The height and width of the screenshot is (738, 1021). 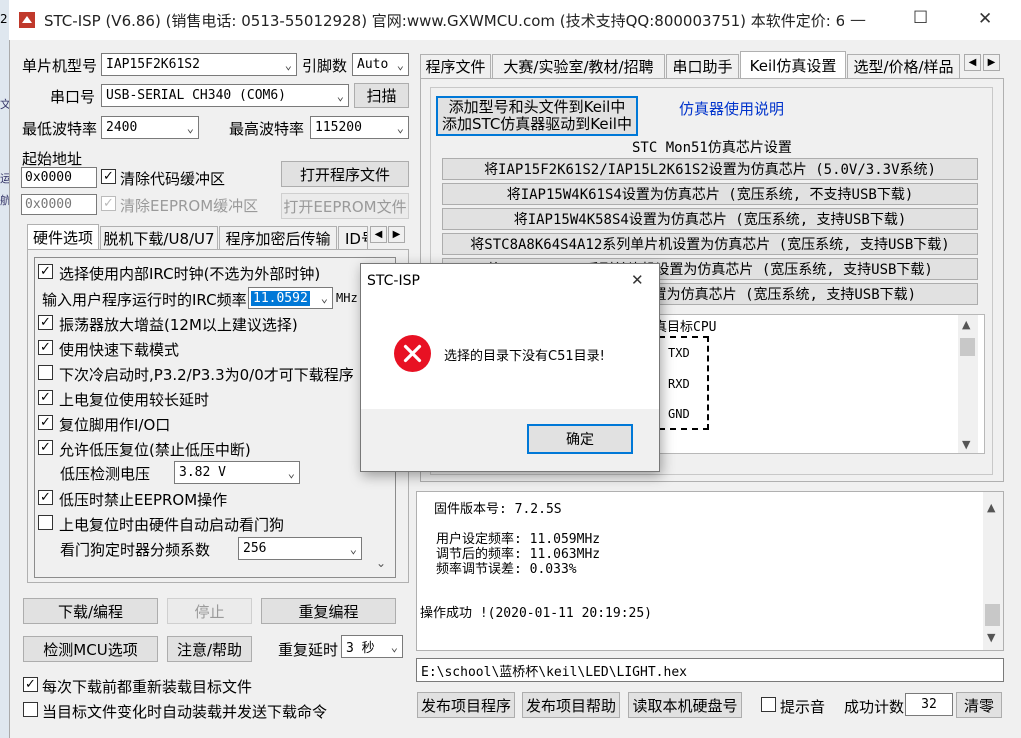 What do you see at coordinates (381, 563) in the screenshot?
I see `options-scroll-down-icon: ⌄` at bounding box center [381, 563].